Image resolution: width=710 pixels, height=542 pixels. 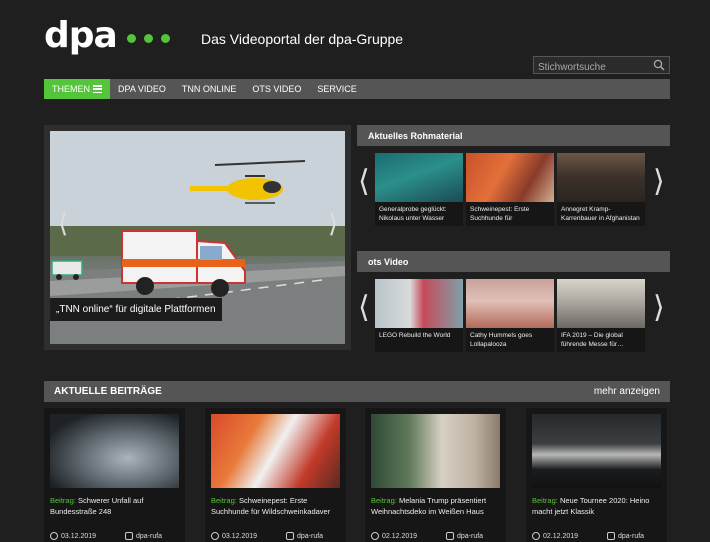 What do you see at coordinates (501, 340) in the screenshot?
I see `thumbnail-title: Cathy Hummels goes Lollapalooza` at bounding box center [501, 340].